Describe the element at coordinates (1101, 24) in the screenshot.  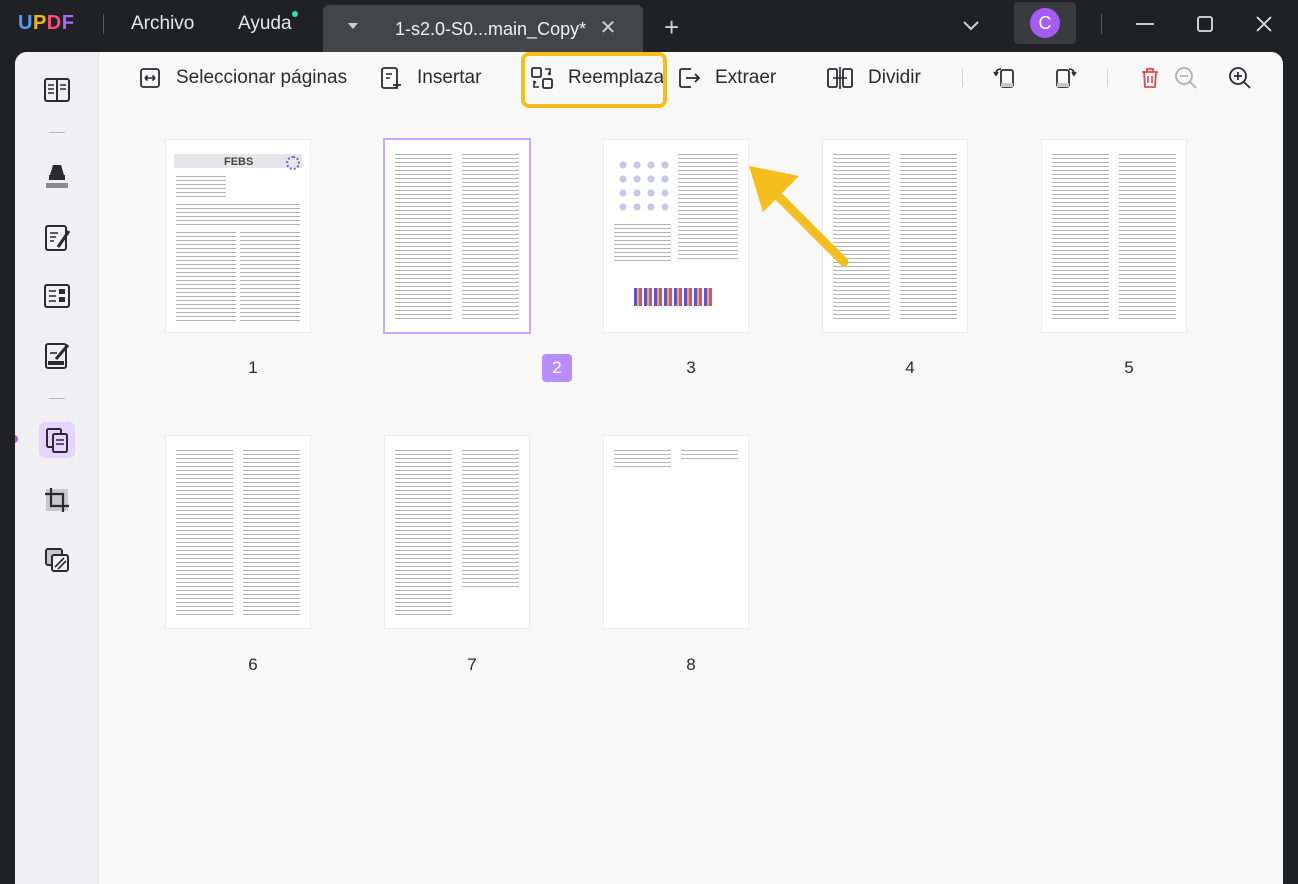
I see `window-divider` at that location.